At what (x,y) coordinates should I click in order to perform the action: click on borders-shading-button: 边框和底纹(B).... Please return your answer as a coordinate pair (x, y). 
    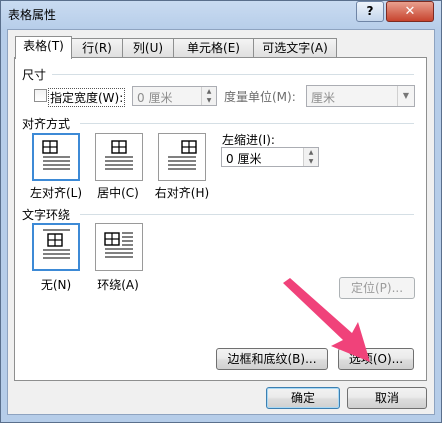
    Looking at the image, I should click on (272, 359).